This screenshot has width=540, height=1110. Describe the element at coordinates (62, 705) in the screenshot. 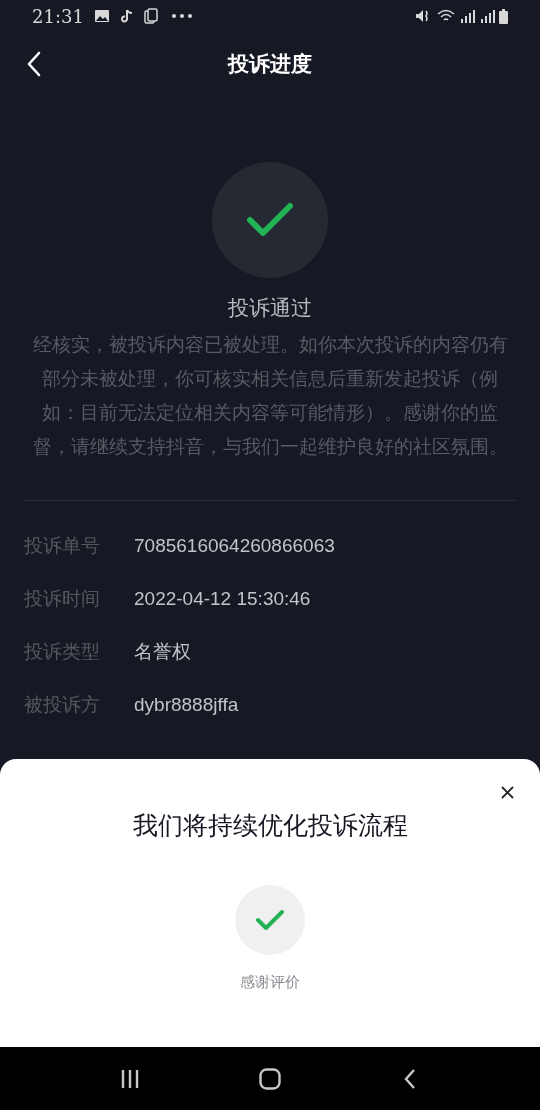

I see `detail-label: 被投诉方` at that location.